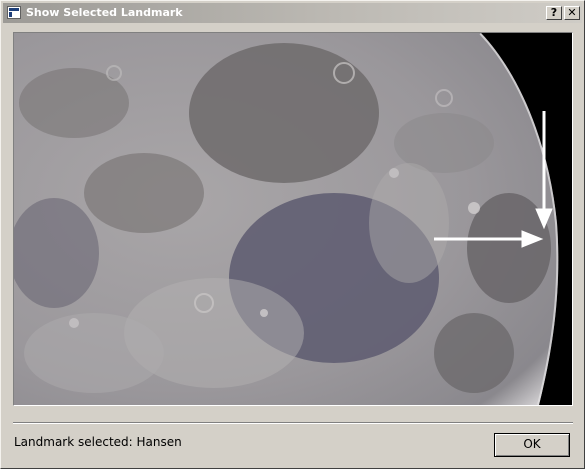 Image resolution: width=585 pixels, height=469 pixels. Describe the element at coordinates (98, 442) in the screenshot. I see `landmark-status-label: Landmark selected: Hansen` at that location.